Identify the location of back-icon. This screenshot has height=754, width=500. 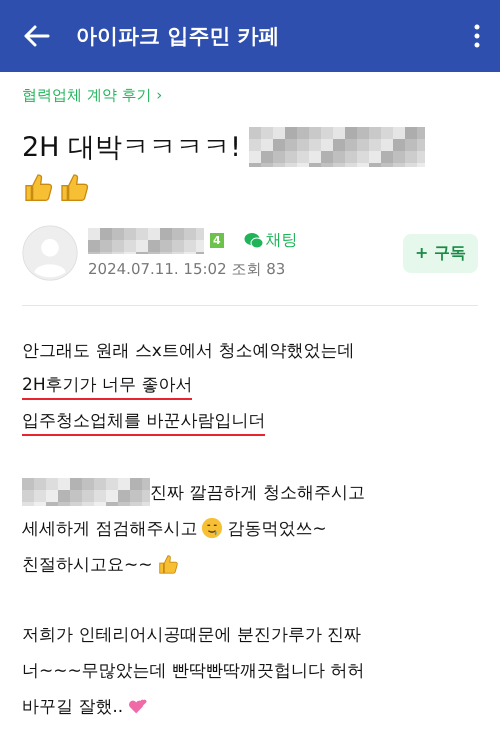
(36, 36).